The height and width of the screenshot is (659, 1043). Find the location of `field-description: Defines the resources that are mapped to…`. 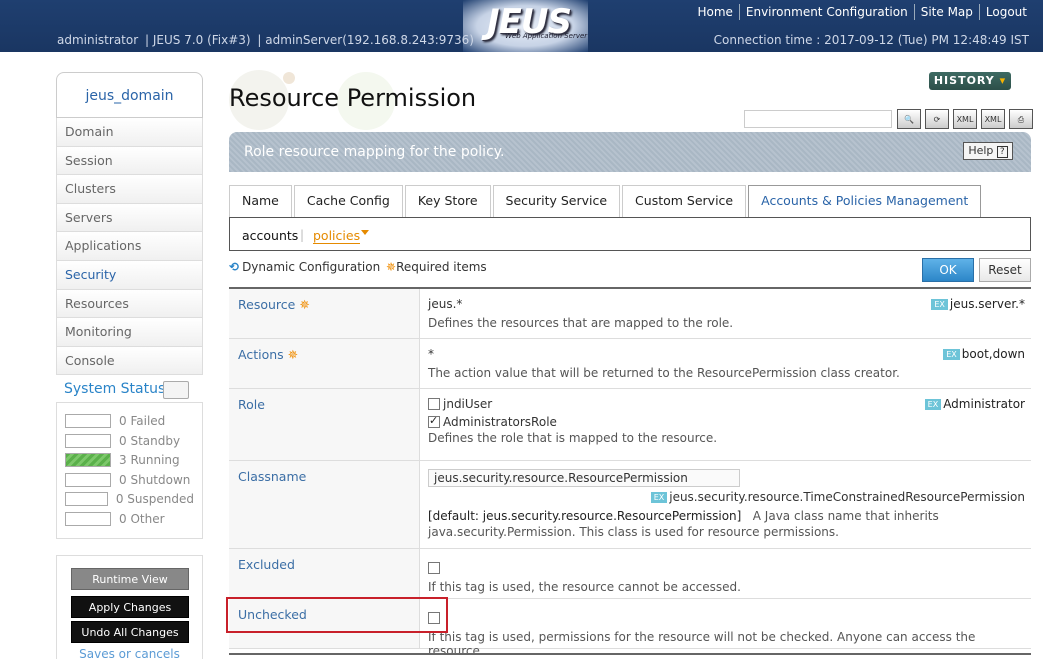

field-description: Defines the resources that are mapped to… is located at coordinates (581, 323).